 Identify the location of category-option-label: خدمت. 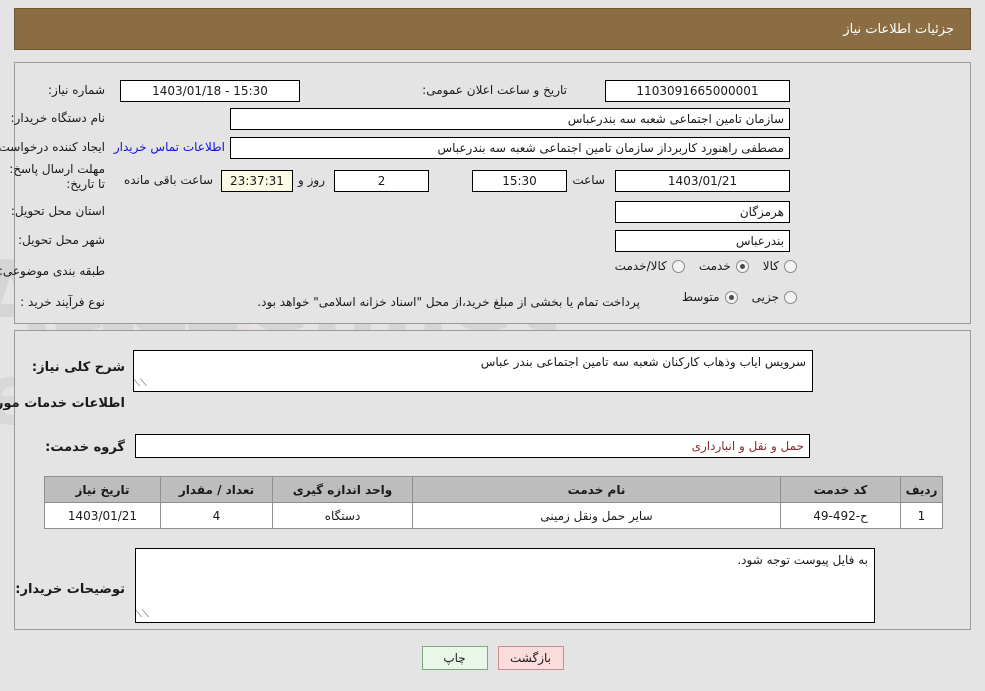
(714, 266).